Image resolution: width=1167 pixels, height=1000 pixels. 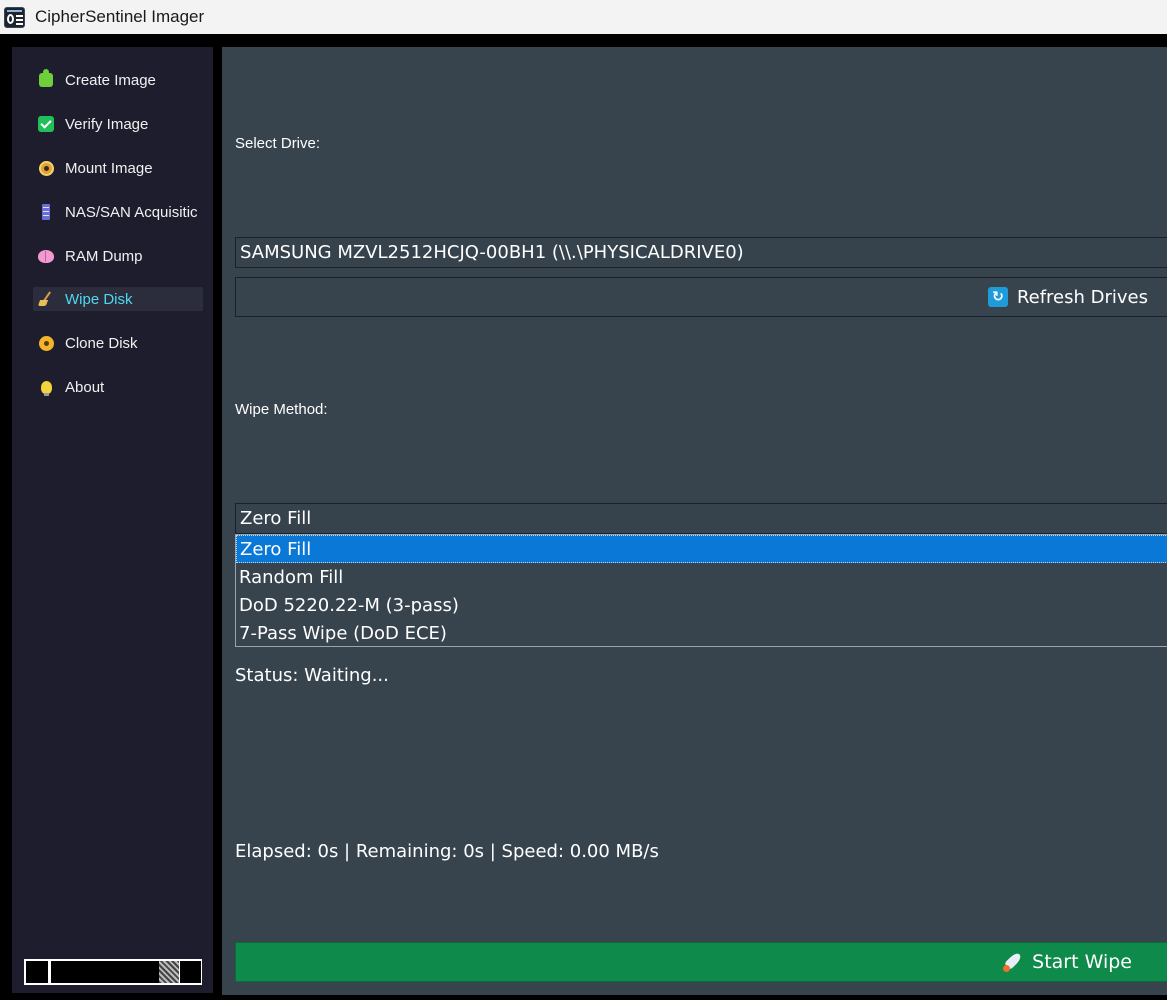 I want to click on puzzle-icon, so click(x=46, y=79).